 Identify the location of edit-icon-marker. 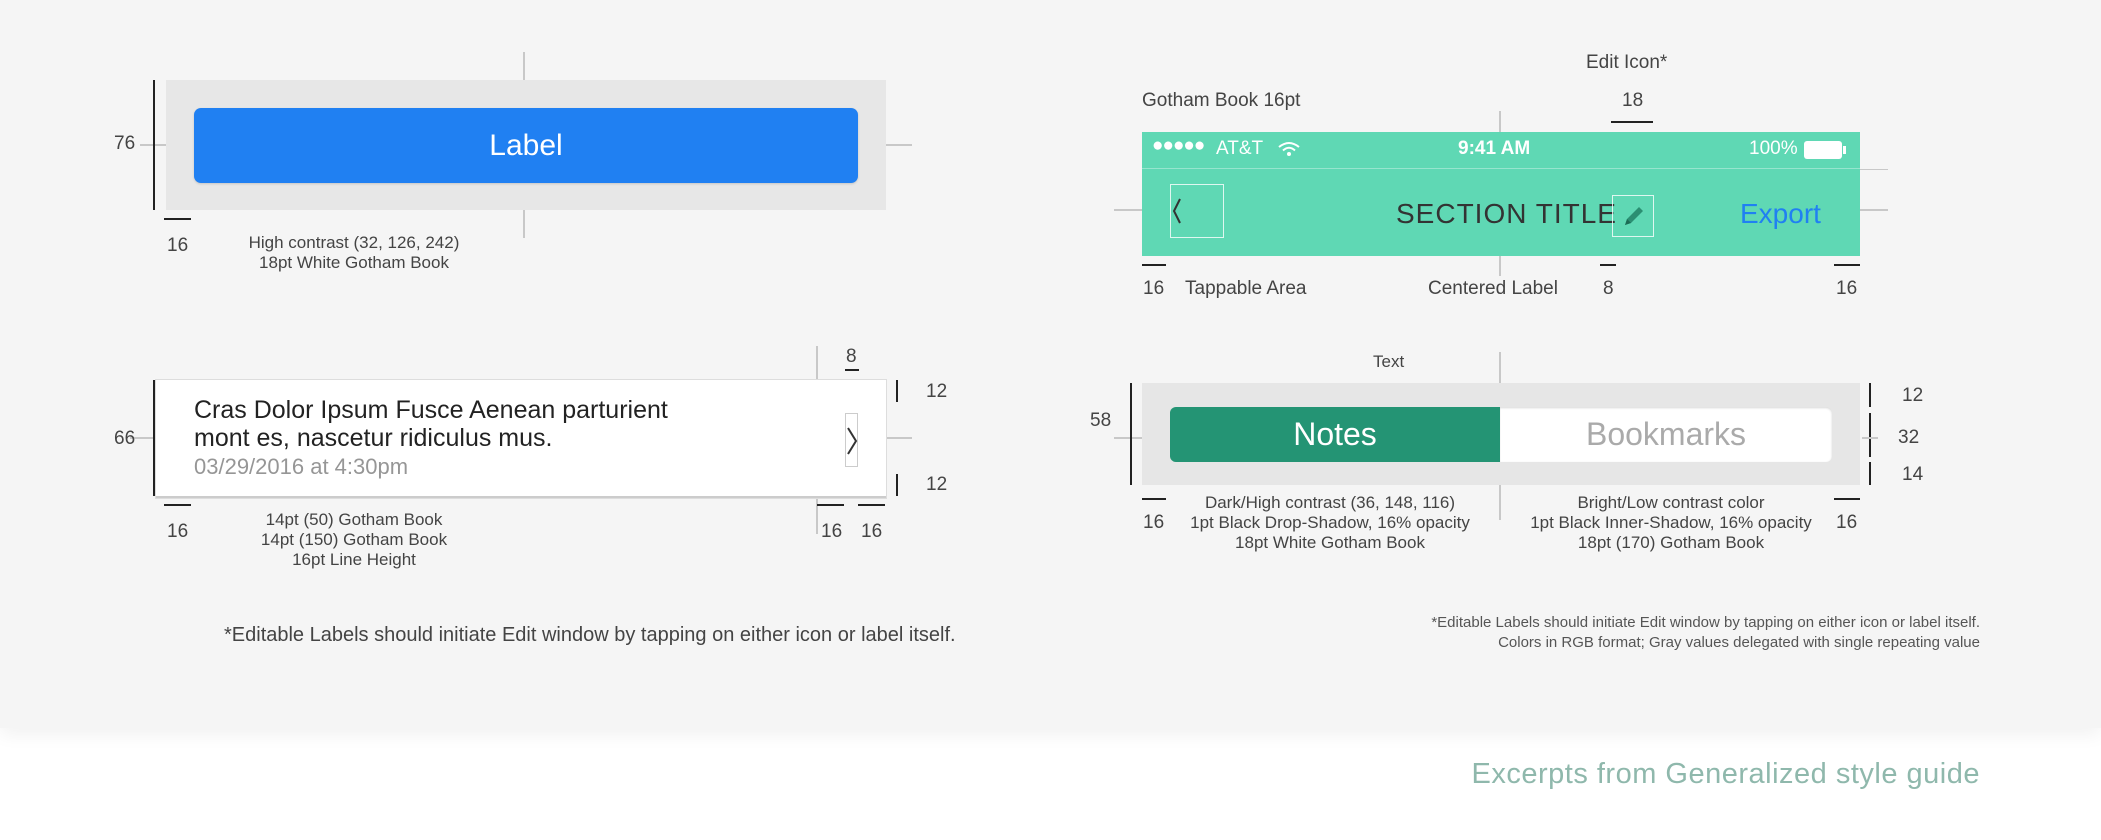
(1632, 122).